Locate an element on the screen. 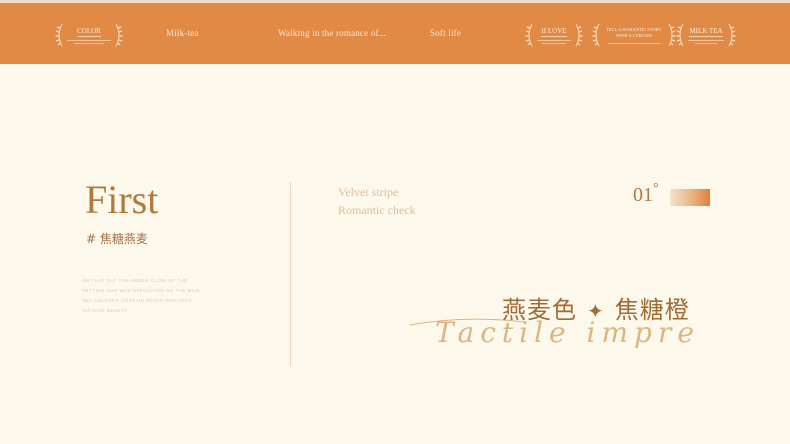 The width and height of the screenshot is (790, 444). badge-title: II LOVE is located at coordinates (554, 31).